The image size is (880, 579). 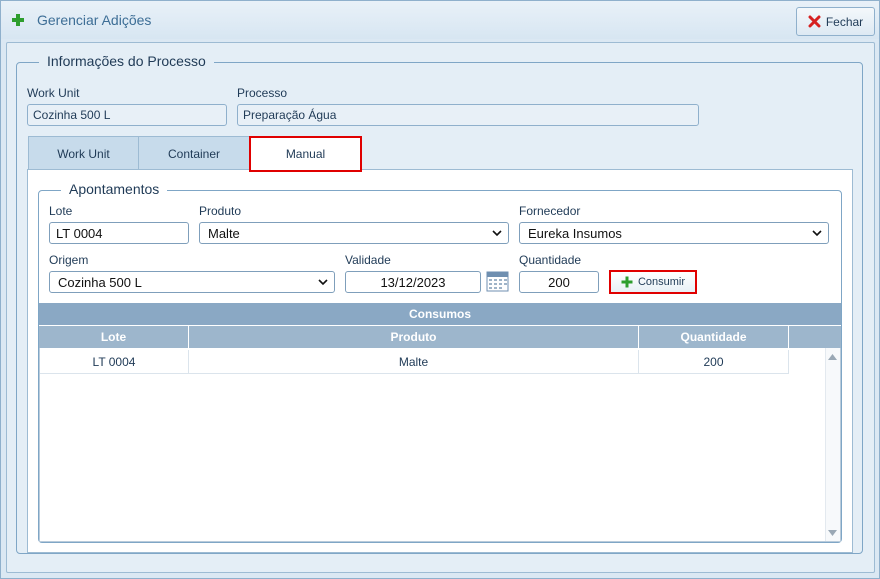 What do you see at coordinates (674, 233) in the screenshot?
I see `fornecedor-select: Eureka Insumos` at bounding box center [674, 233].